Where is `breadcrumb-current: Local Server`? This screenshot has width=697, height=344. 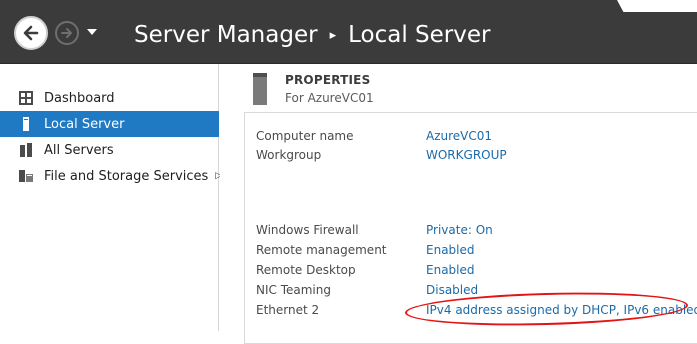 breadcrumb-current: Local Server is located at coordinates (419, 35).